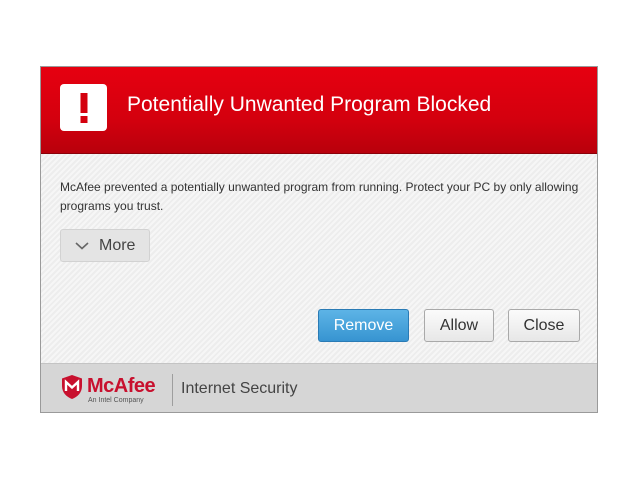 The width and height of the screenshot is (640, 480). Describe the element at coordinates (363, 325) in the screenshot. I see `remove-button: Remove` at that location.